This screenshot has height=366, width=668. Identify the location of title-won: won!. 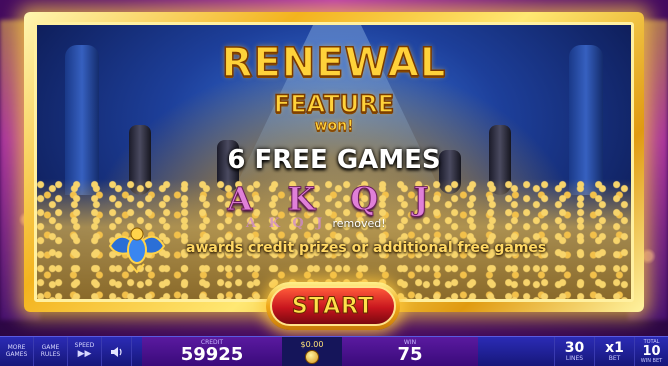
(334, 126).